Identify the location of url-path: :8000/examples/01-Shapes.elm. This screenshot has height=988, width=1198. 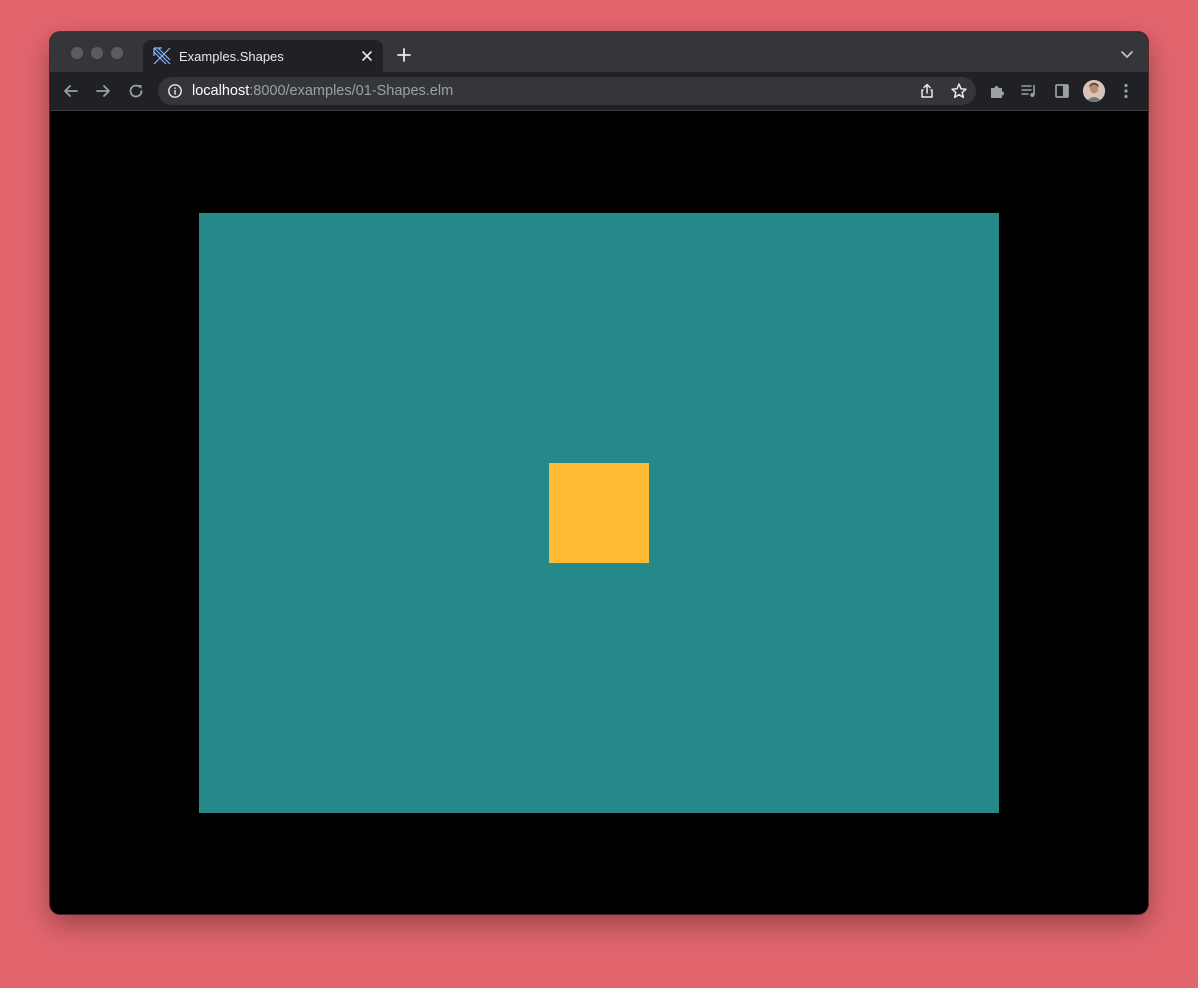
(351, 91).